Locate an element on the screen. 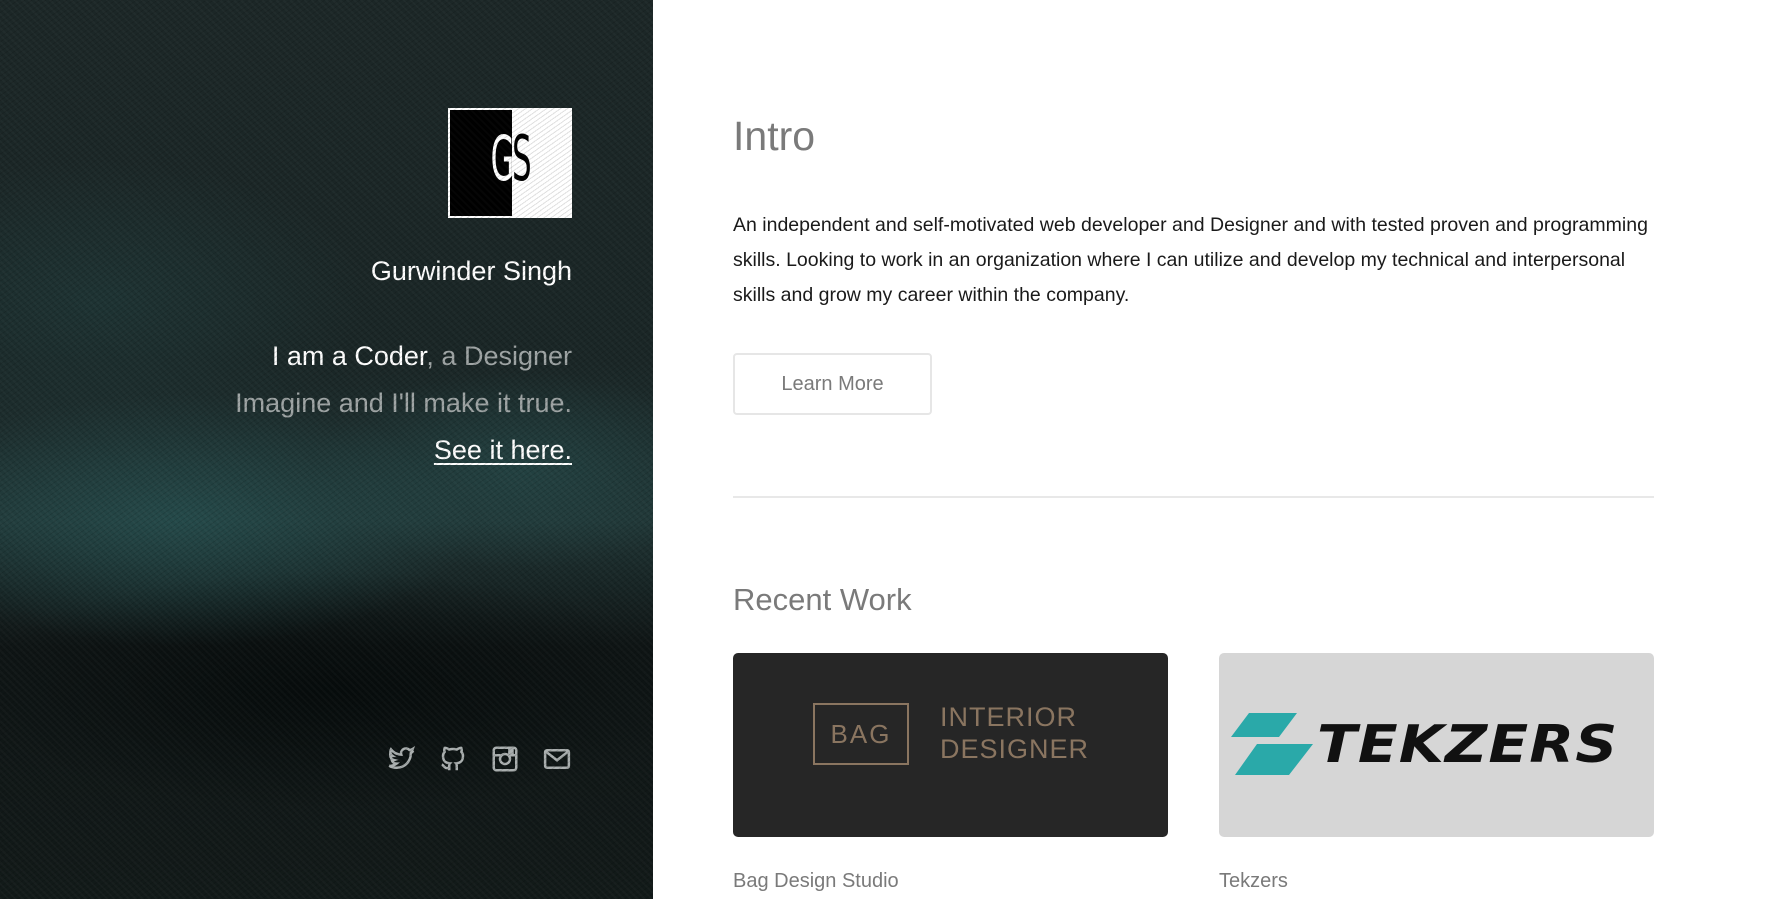 This screenshot has width=1772, height=899. author-name: Gurwinder Singh is located at coordinates (471, 271).